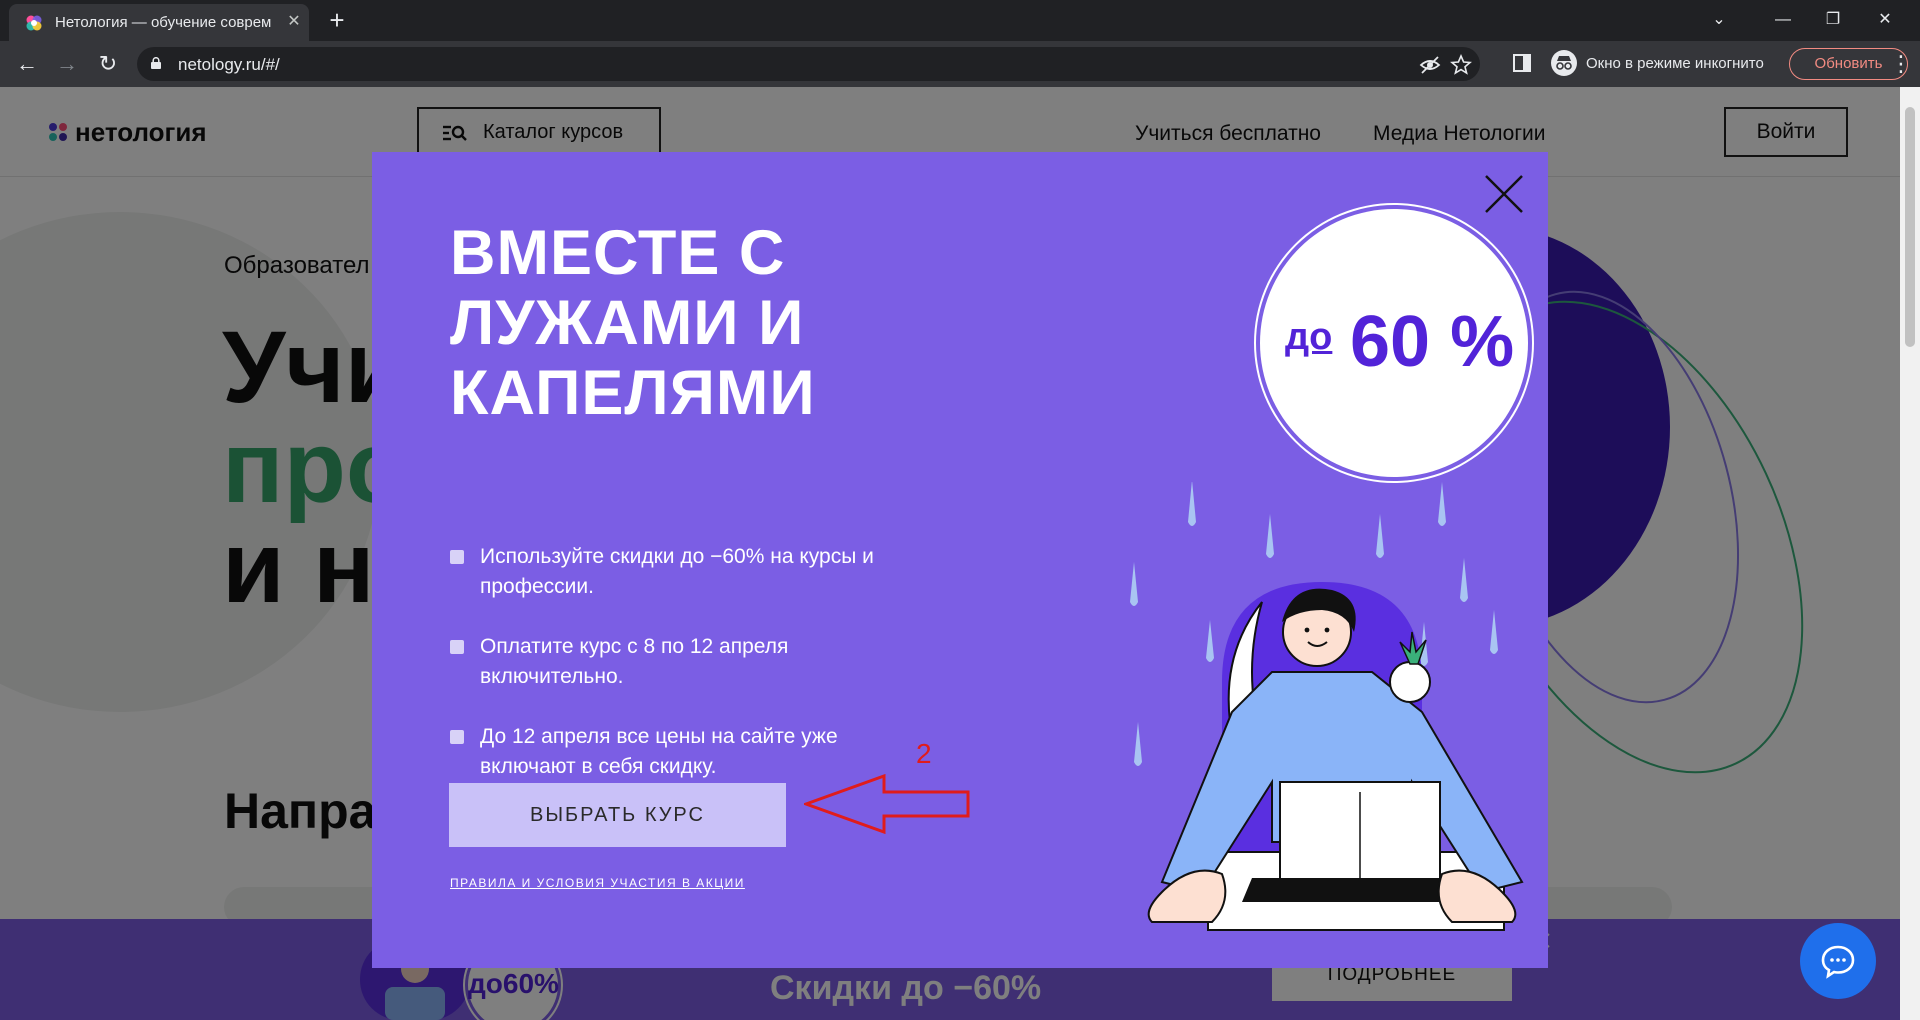  Describe the element at coordinates (34, 23) in the screenshot. I see `netology-favicon-icon` at that location.